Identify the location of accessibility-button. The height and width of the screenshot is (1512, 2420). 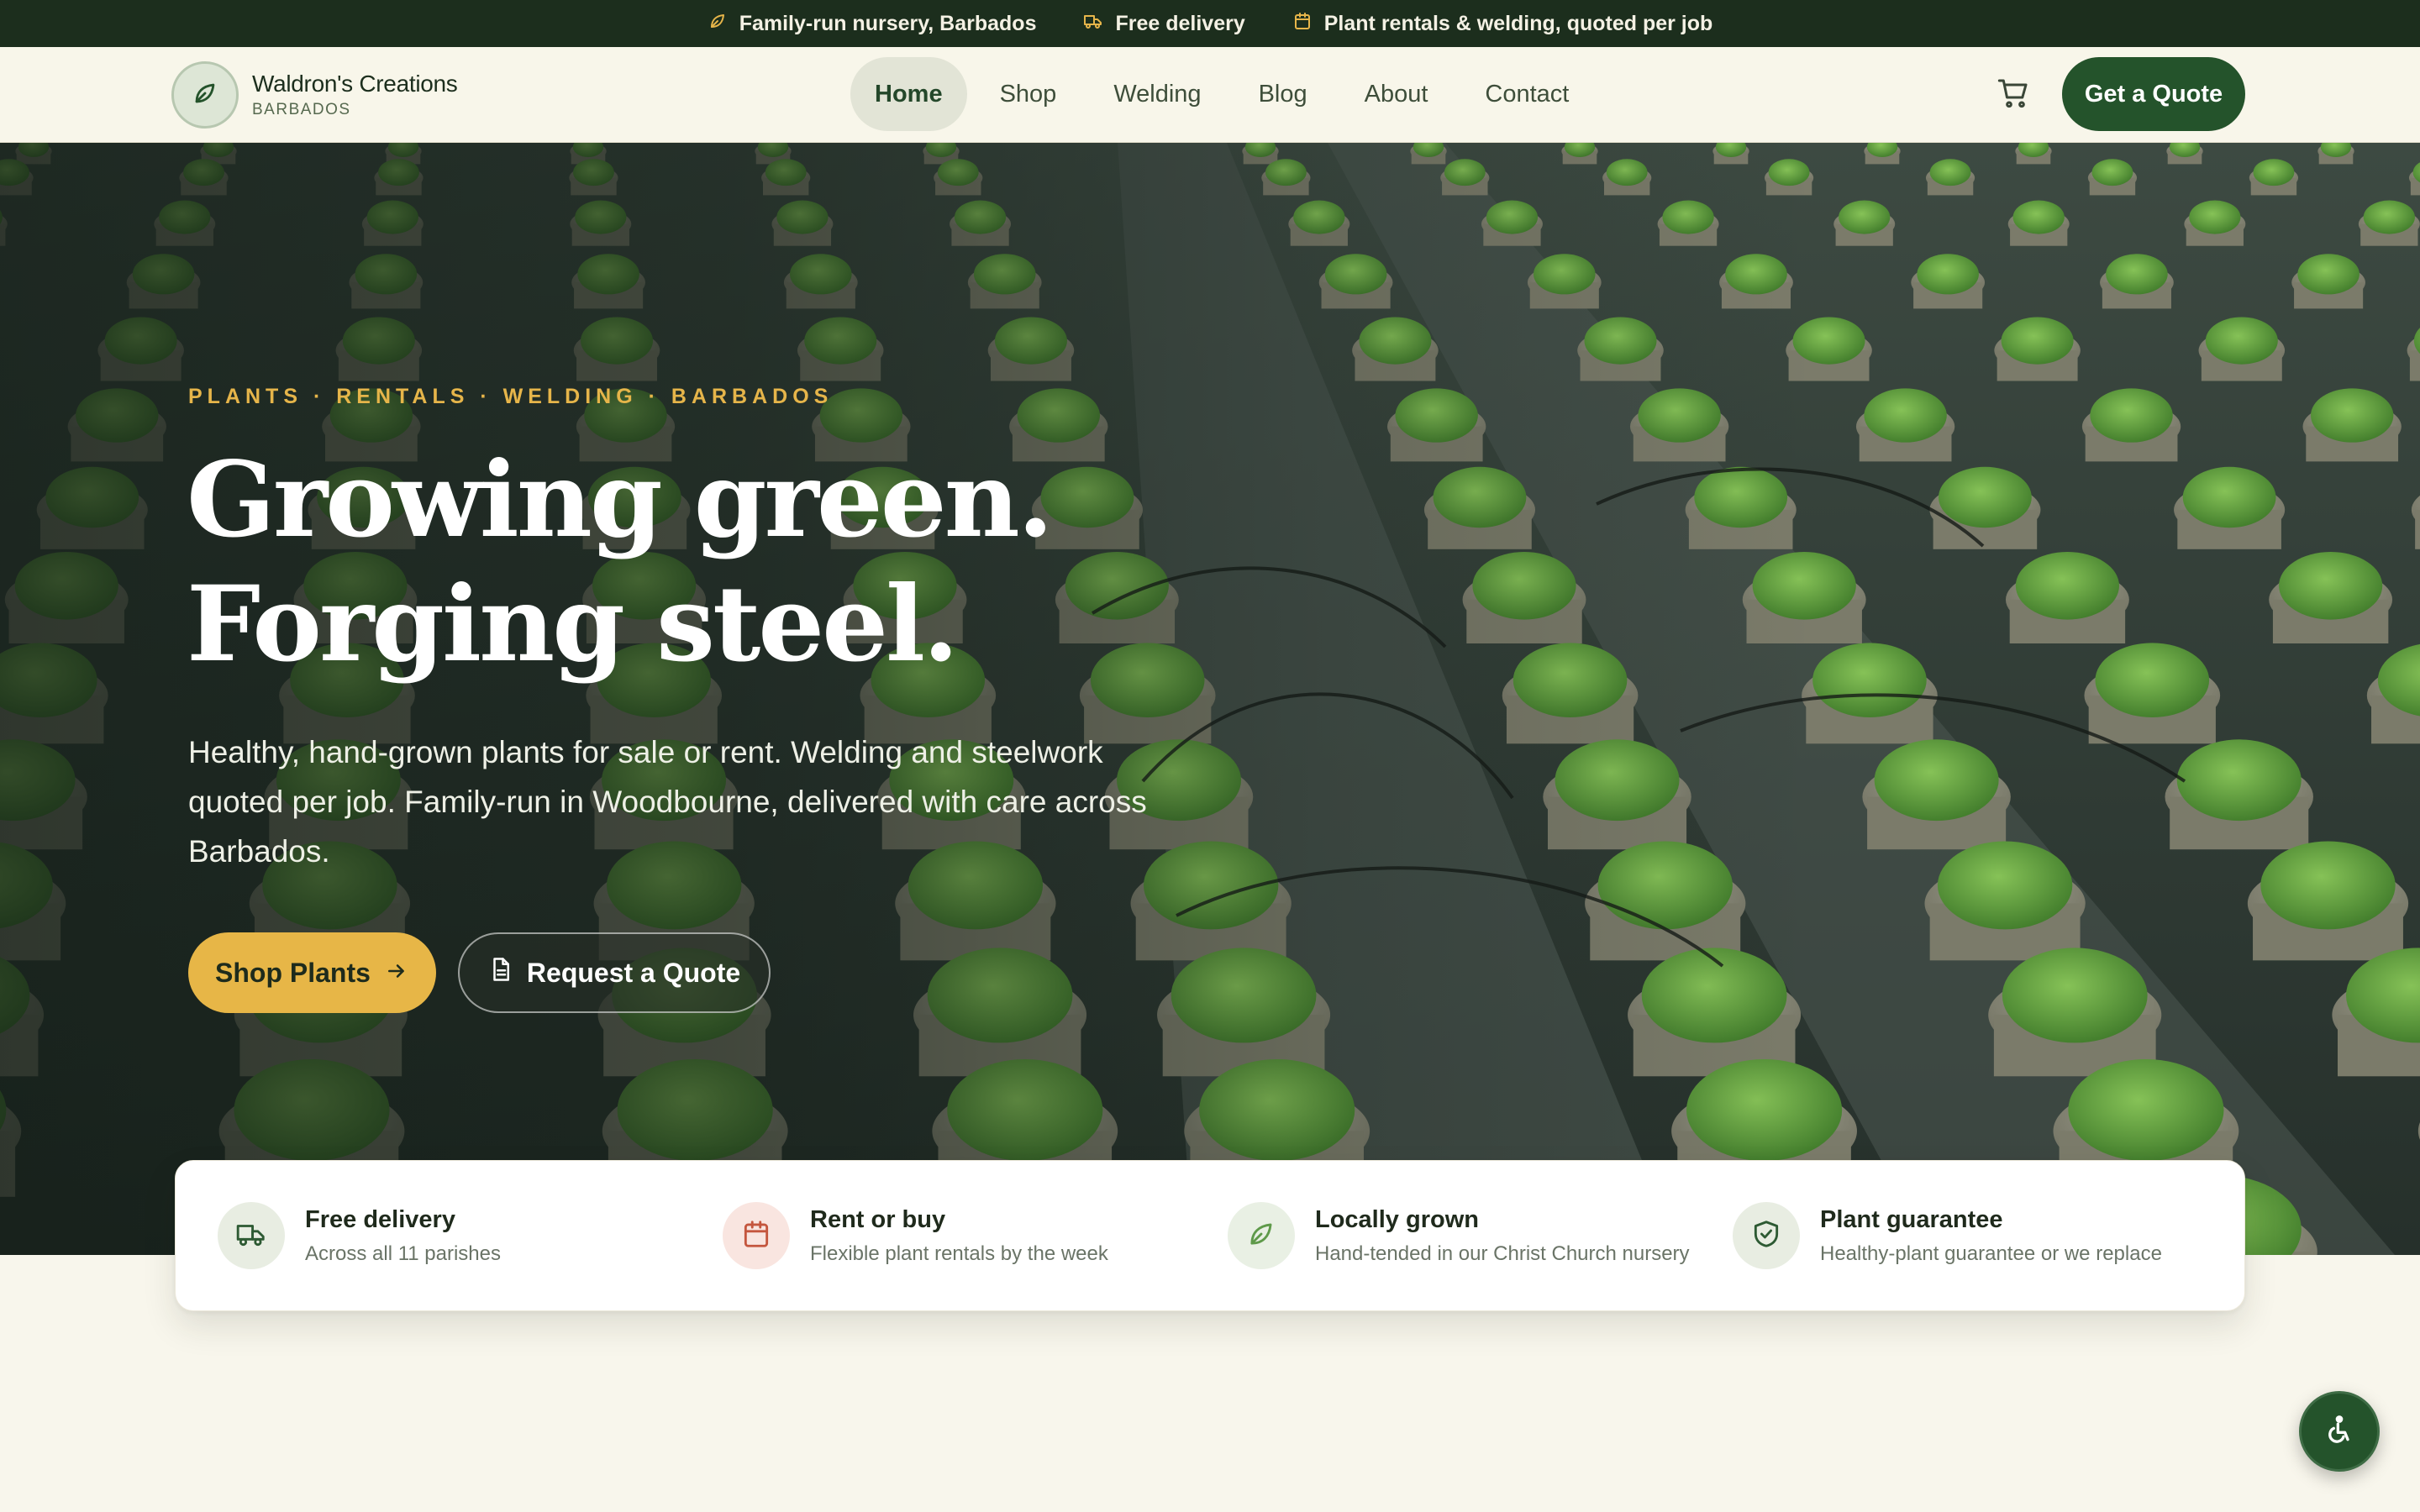
(2339, 1431).